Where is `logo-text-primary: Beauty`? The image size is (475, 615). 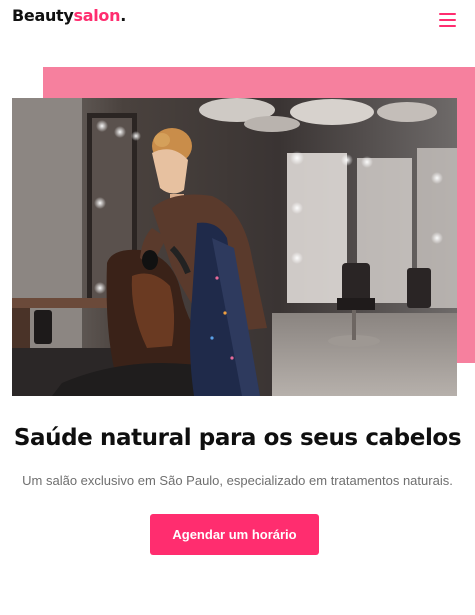 logo-text-primary: Beauty is located at coordinates (43, 15).